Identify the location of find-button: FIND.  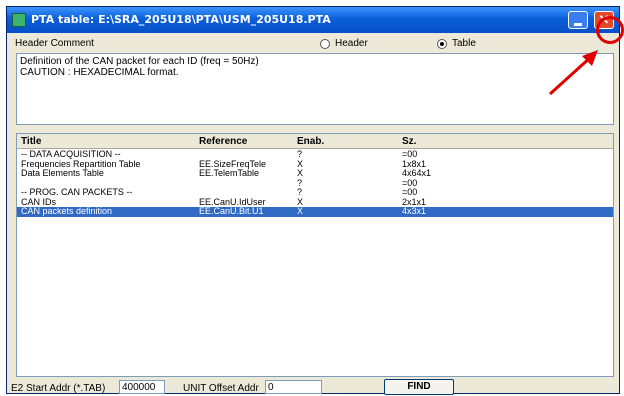
(419, 387).